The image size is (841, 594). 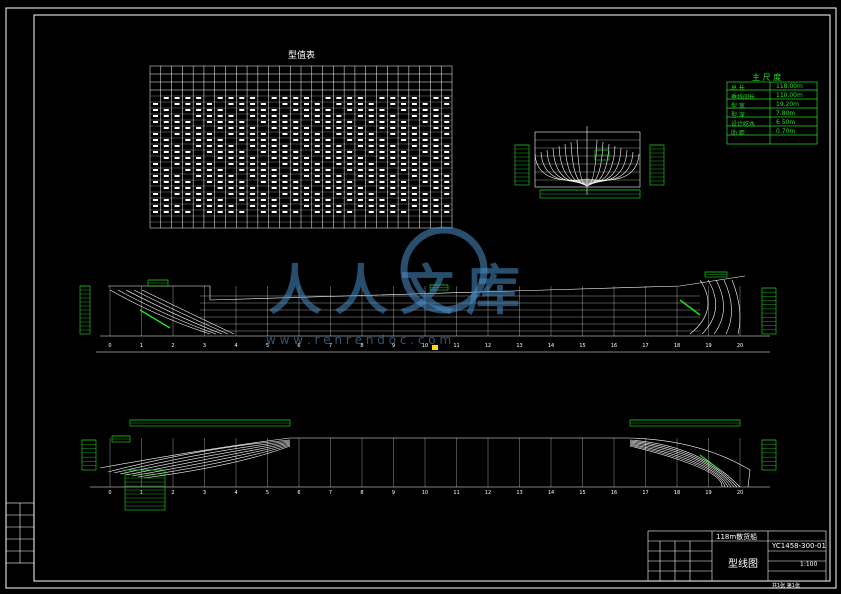 What do you see at coordinates (393, 493) in the screenshot?
I see `half-breadth-station-label: 9` at bounding box center [393, 493].